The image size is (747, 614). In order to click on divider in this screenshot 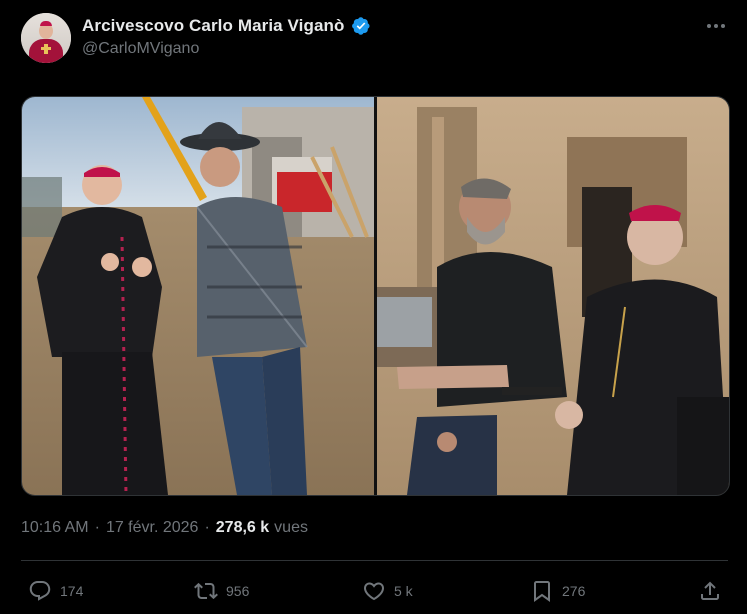, I will do `click(374, 560)`.